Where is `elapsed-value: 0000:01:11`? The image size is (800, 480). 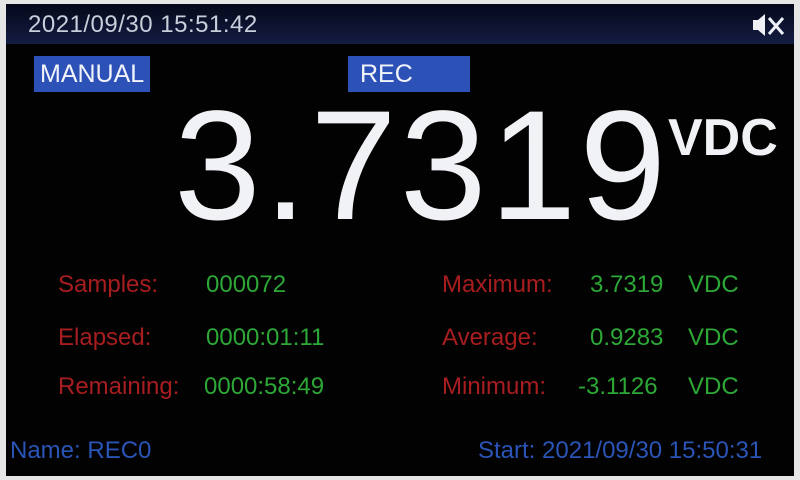 elapsed-value: 0000:01:11 is located at coordinates (265, 337).